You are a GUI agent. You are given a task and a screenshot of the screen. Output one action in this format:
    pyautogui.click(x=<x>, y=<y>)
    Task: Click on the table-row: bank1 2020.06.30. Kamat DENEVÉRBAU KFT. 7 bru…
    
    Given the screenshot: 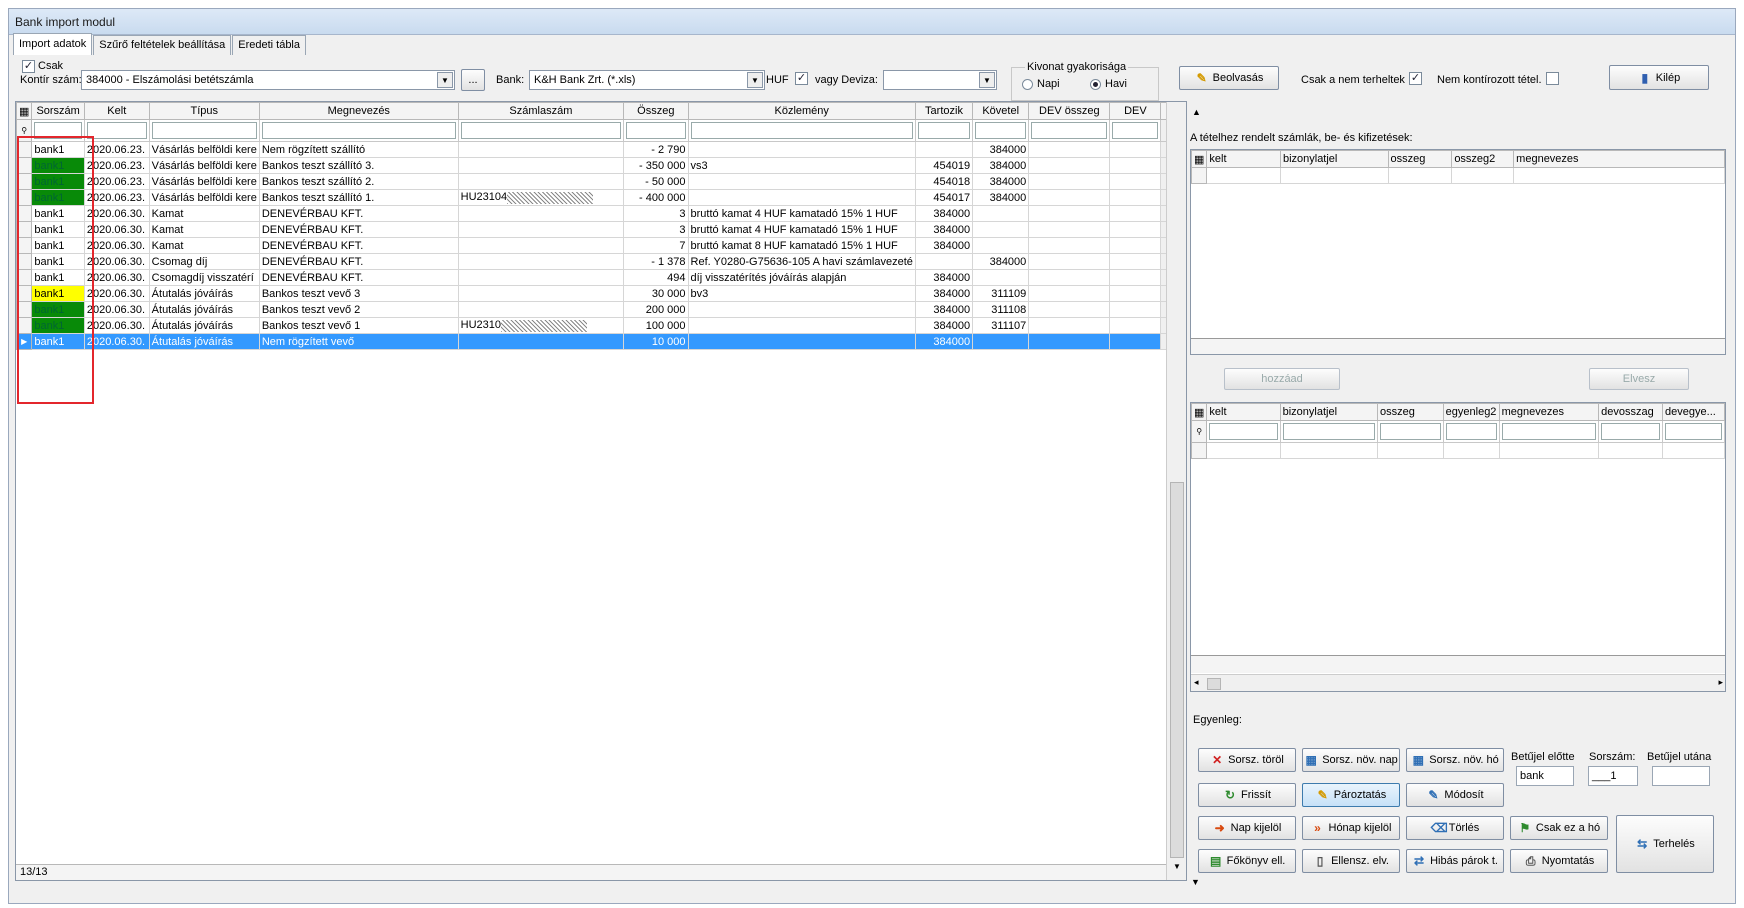 What is the action you would take?
    pyautogui.click(x=601, y=245)
    